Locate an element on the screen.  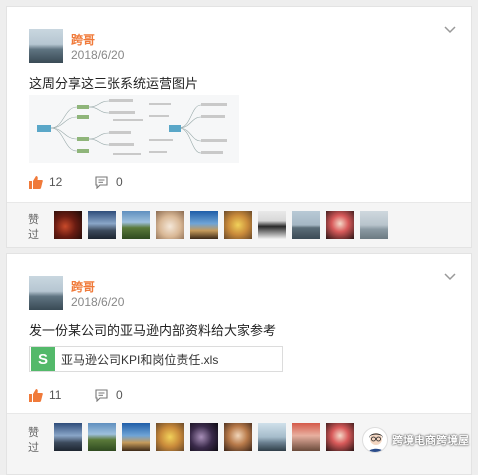
like-button: 12 is located at coordinates (45, 182).